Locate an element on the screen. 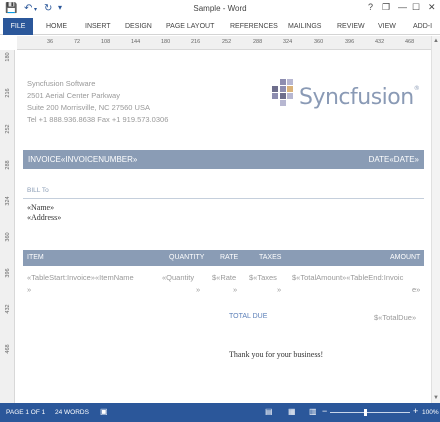 The height and width of the screenshot is (422, 440). rate-merge-field-end: » is located at coordinates (235, 289).